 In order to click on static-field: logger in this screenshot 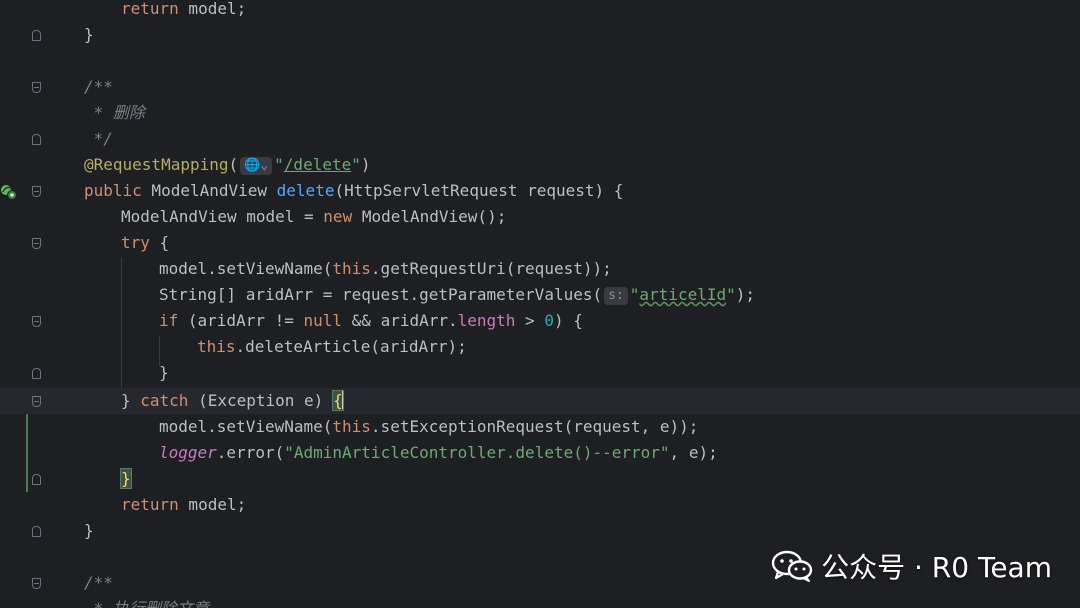, I will do `click(188, 452)`.